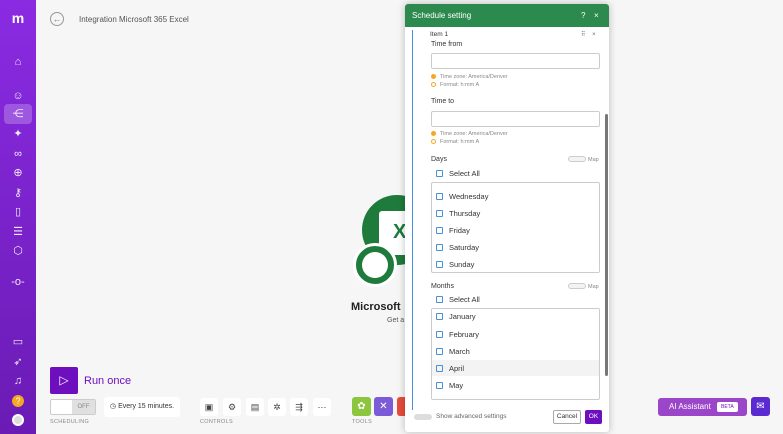  I want to click on magic-wand-icon: ✲, so click(277, 407).